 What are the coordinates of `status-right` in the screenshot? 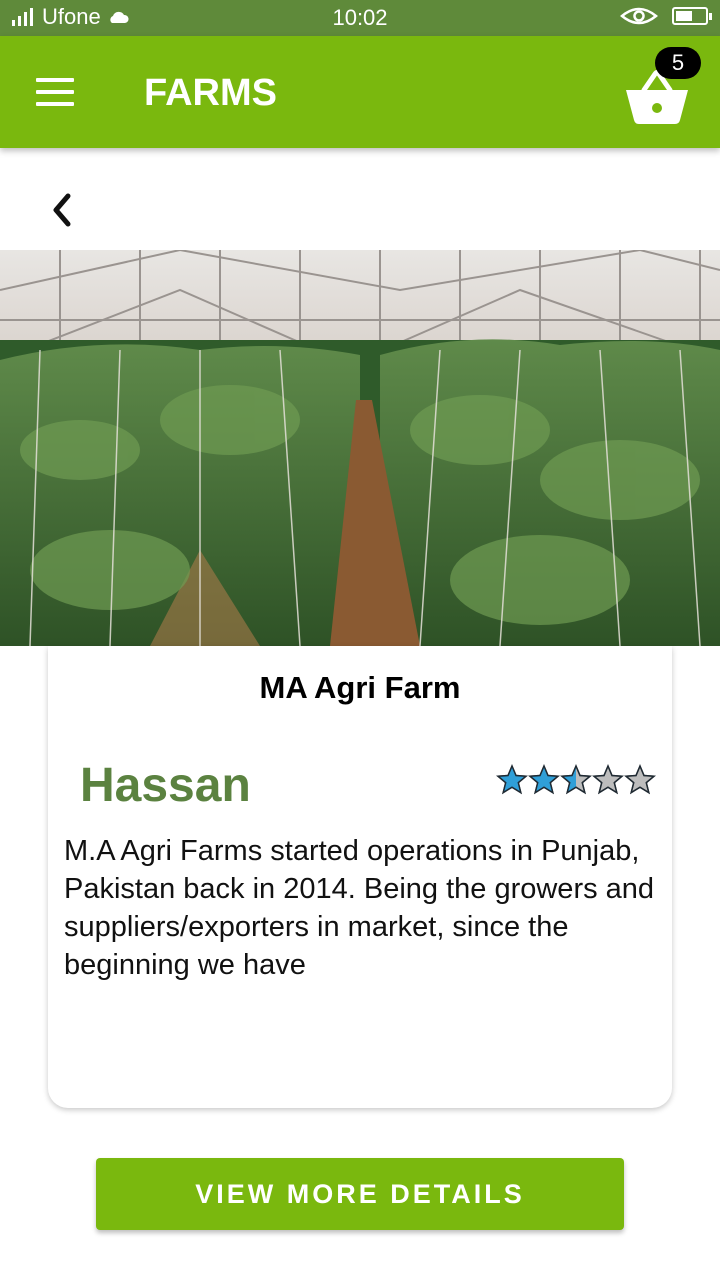 It's located at (666, 16).